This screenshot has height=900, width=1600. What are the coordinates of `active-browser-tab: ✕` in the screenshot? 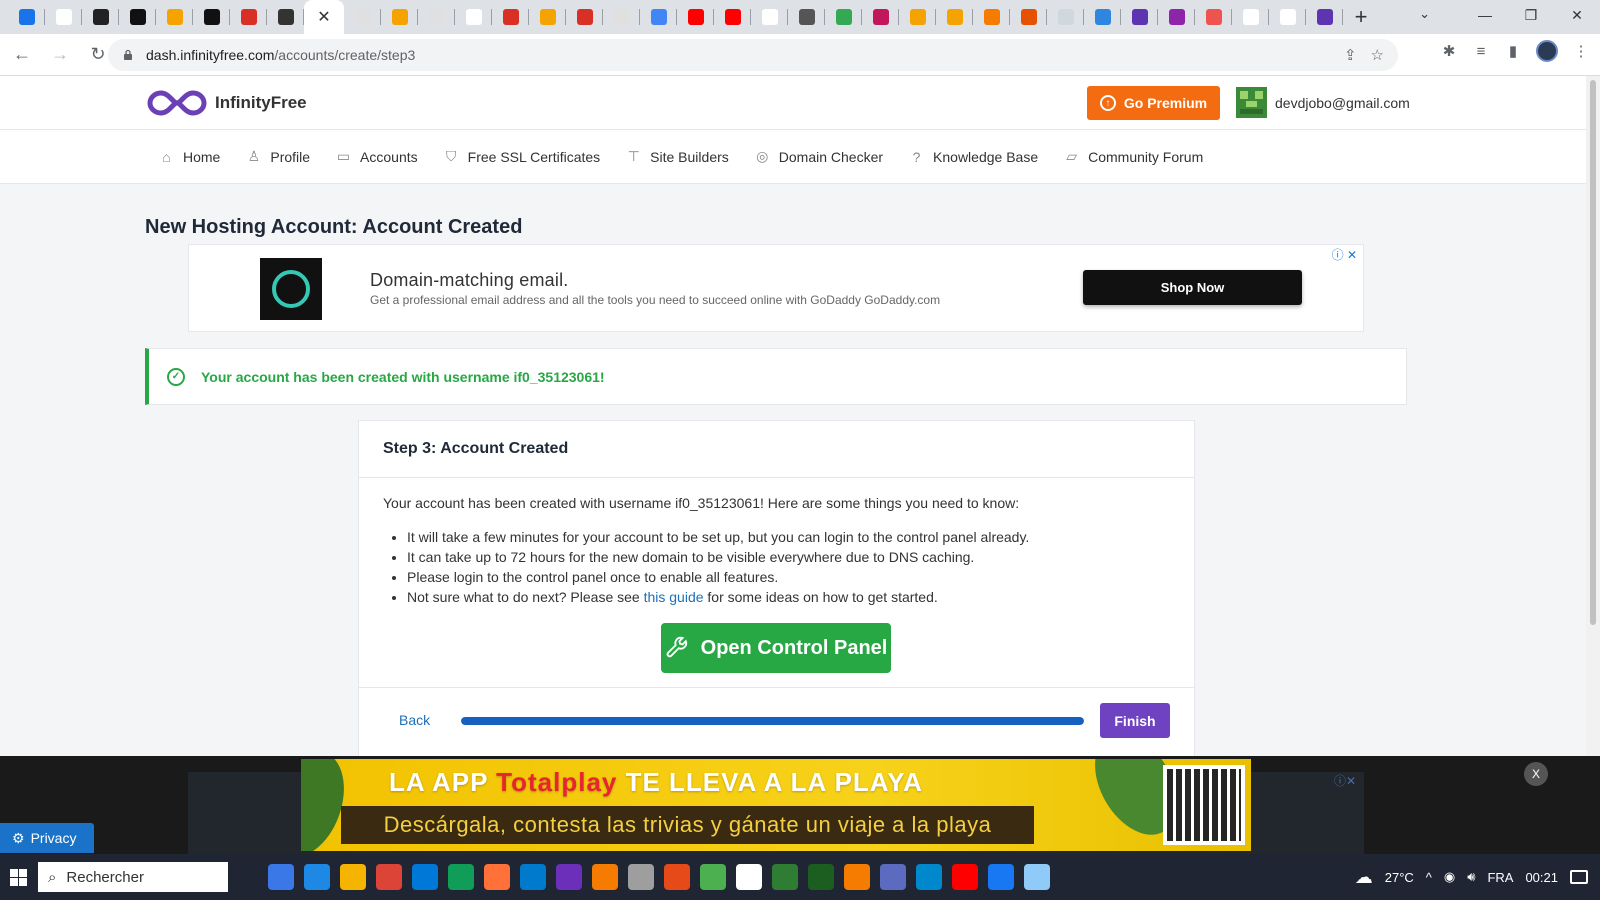 It's located at (324, 17).